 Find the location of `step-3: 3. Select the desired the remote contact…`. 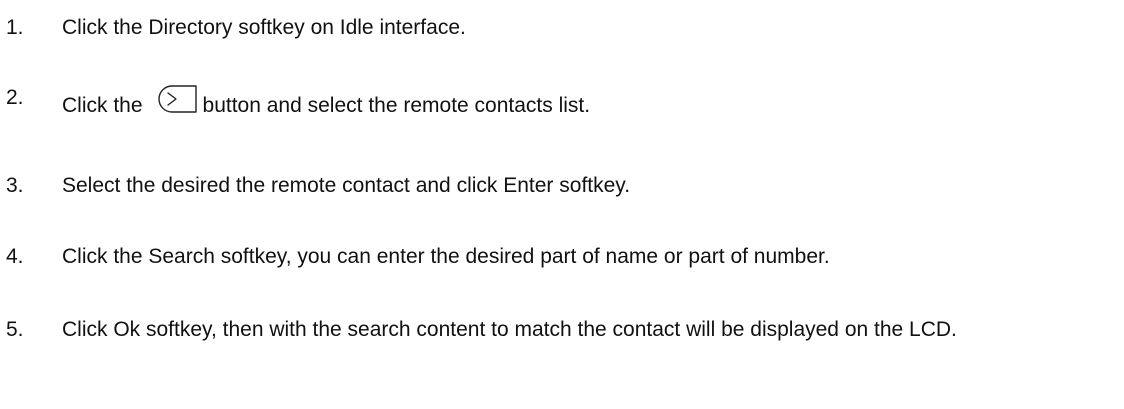

step-3: 3. Select the desired the remote contact… is located at coordinates (562, 186).